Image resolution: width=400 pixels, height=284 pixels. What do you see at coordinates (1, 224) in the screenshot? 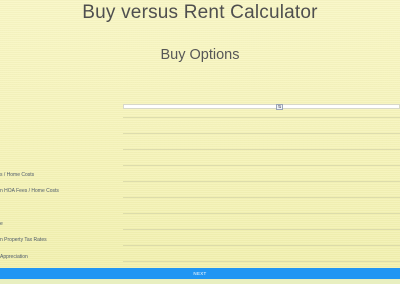
I see `row-label-partial: e` at bounding box center [1, 224].